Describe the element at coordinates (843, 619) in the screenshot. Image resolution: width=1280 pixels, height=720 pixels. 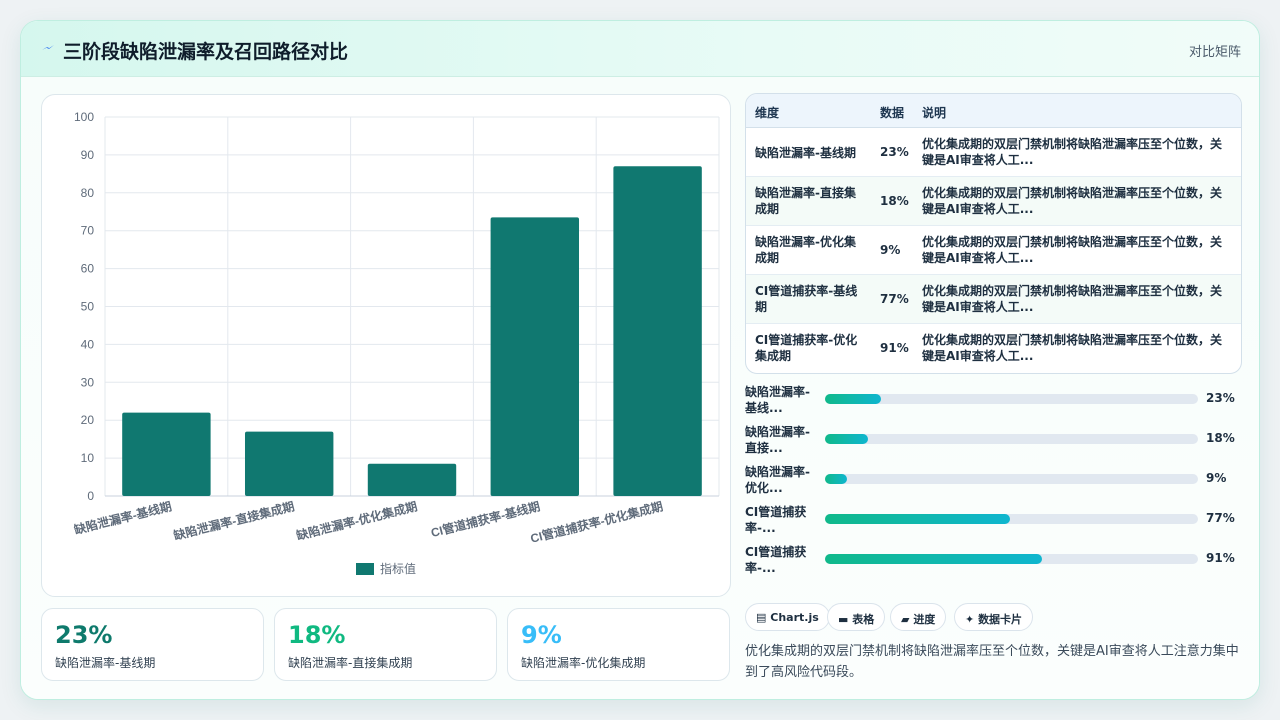
I see `table-icon: ▬` at that location.